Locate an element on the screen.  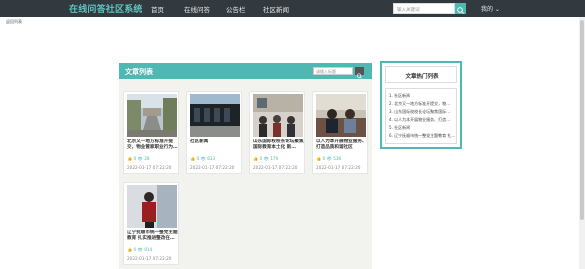
hot-article-item: 5. 社区新闻 is located at coordinates (422, 128).